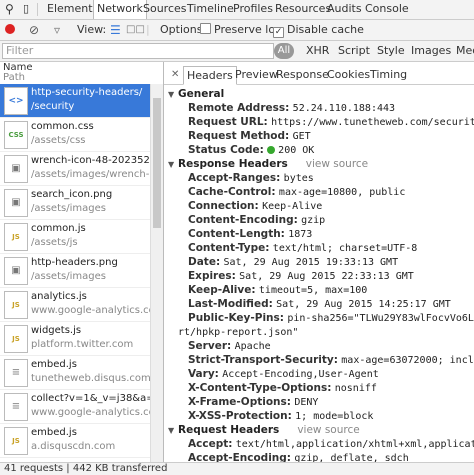 This screenshot has width=474, height=475. What do you see at coordinates (391, 51) in the screenshot?
I see `filter-style: Style` at bounding box center [391, 51].